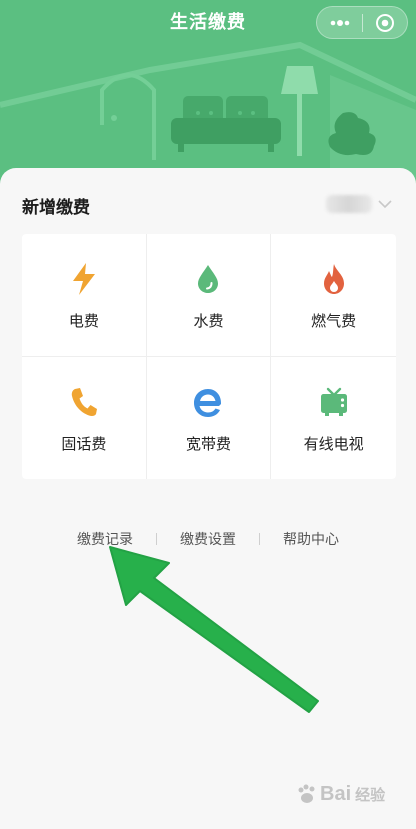 This screenshot has height=829, width=416. I want to click on more-dots-icon, so click(339, 22).